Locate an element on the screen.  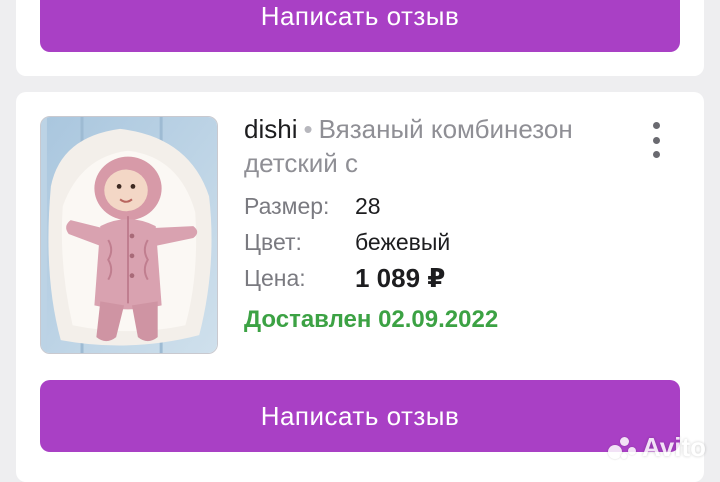
color-label: Цвет: is located at coordinates (273, 241).